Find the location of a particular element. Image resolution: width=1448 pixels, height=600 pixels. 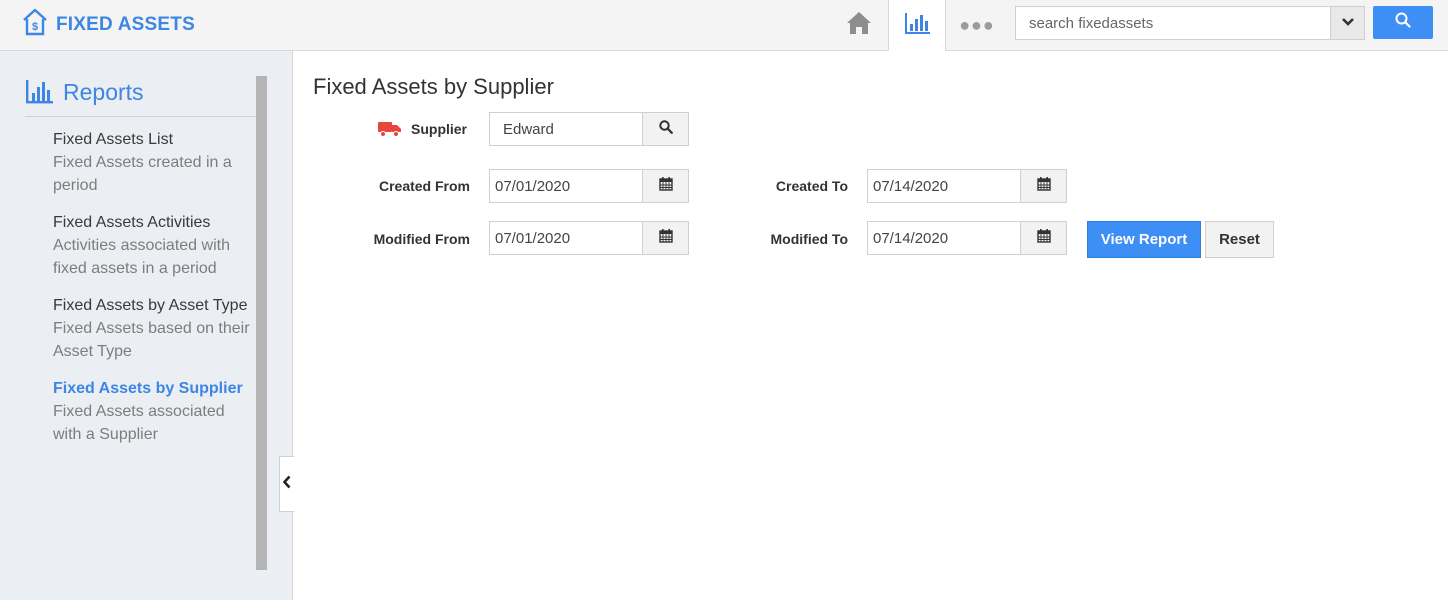

view-report-button: View Report is located at coordinates (1144, 239).